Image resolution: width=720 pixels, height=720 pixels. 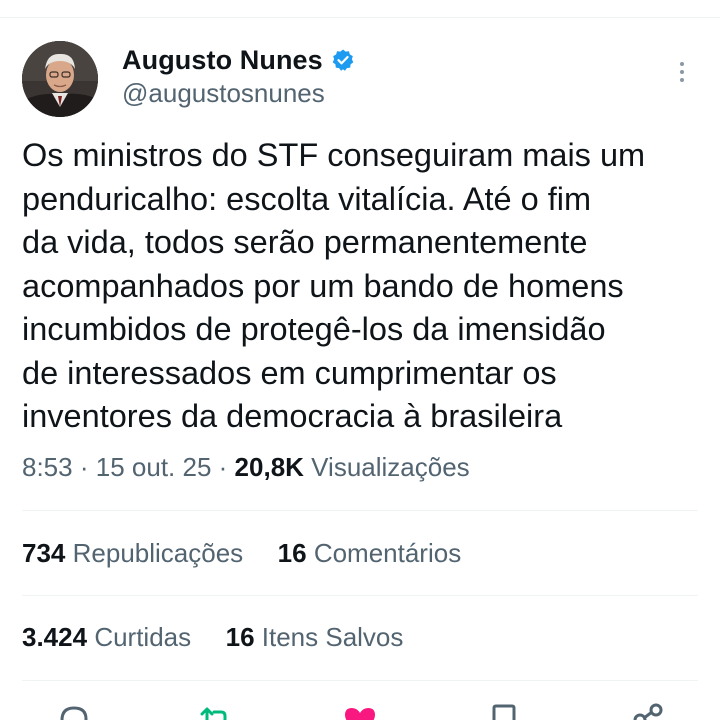 What do you see at coordinates (60, 79) in the screenshot?
I see `avatar` at bounding box center [60, 79].